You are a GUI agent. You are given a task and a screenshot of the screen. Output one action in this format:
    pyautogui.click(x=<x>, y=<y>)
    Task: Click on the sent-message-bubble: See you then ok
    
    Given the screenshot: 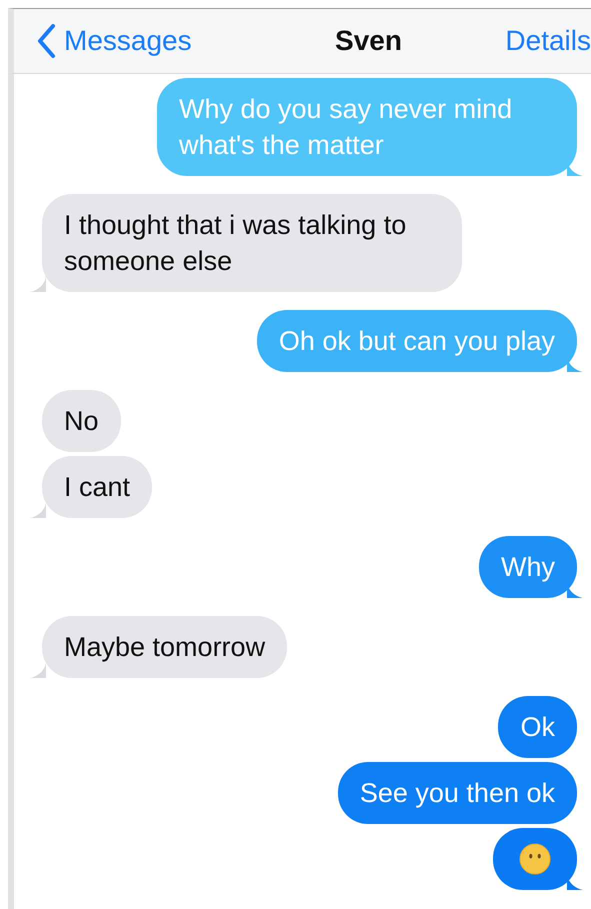 What is the action you would take?
    pyautogui.click(x=457, y=793)
    